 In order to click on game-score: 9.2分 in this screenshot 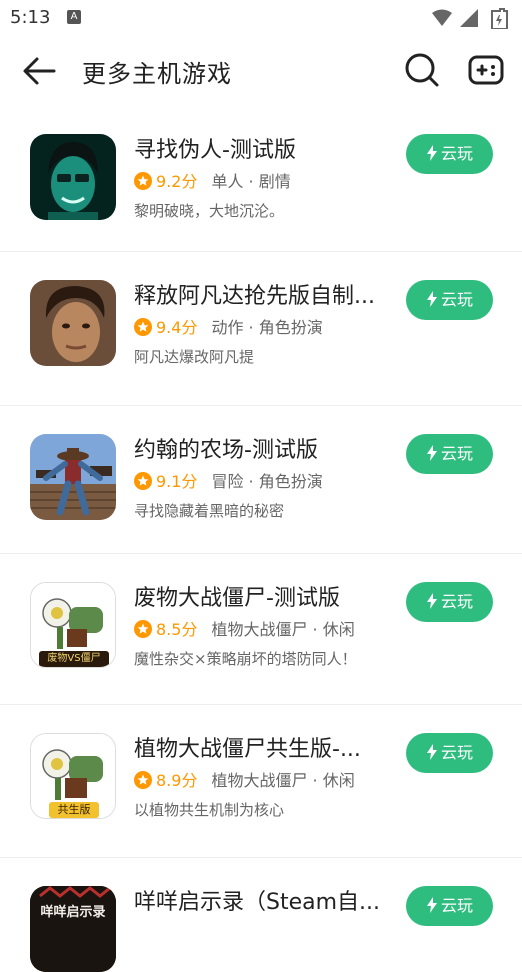, I will do `click(177, 181)`.